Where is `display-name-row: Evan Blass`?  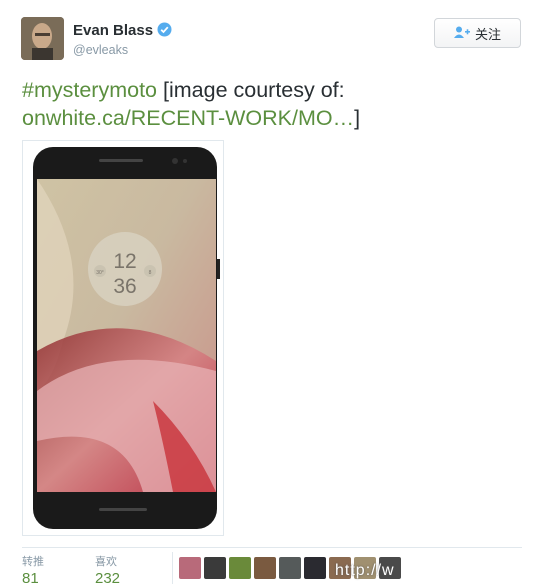 display-name-row: Evan Blass is located at coordinates (122, 31).